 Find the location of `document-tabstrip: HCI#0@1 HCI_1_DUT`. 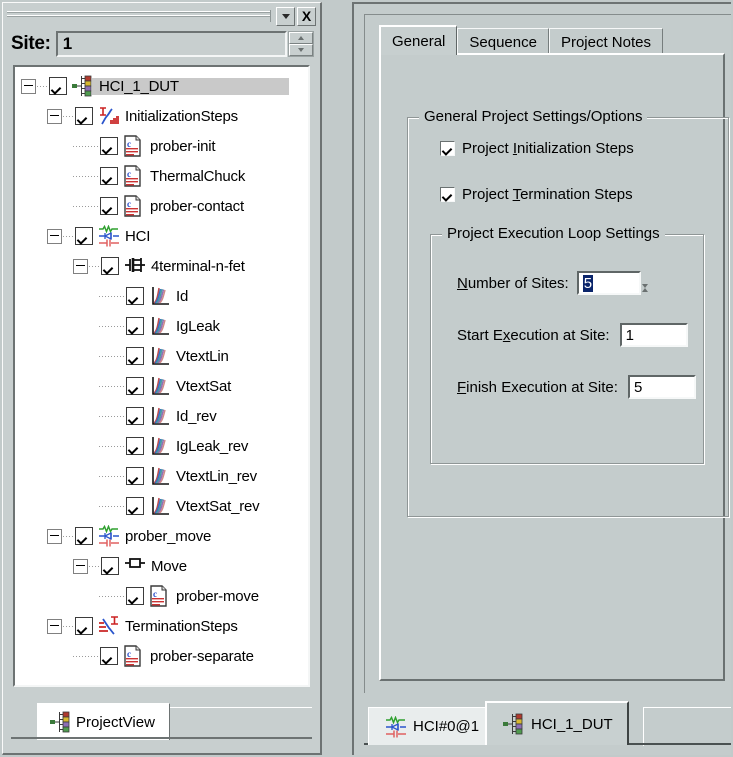

document-tabstrip: HCI#0@1 HCI_1_DUT is located at coordinates (547, 722).